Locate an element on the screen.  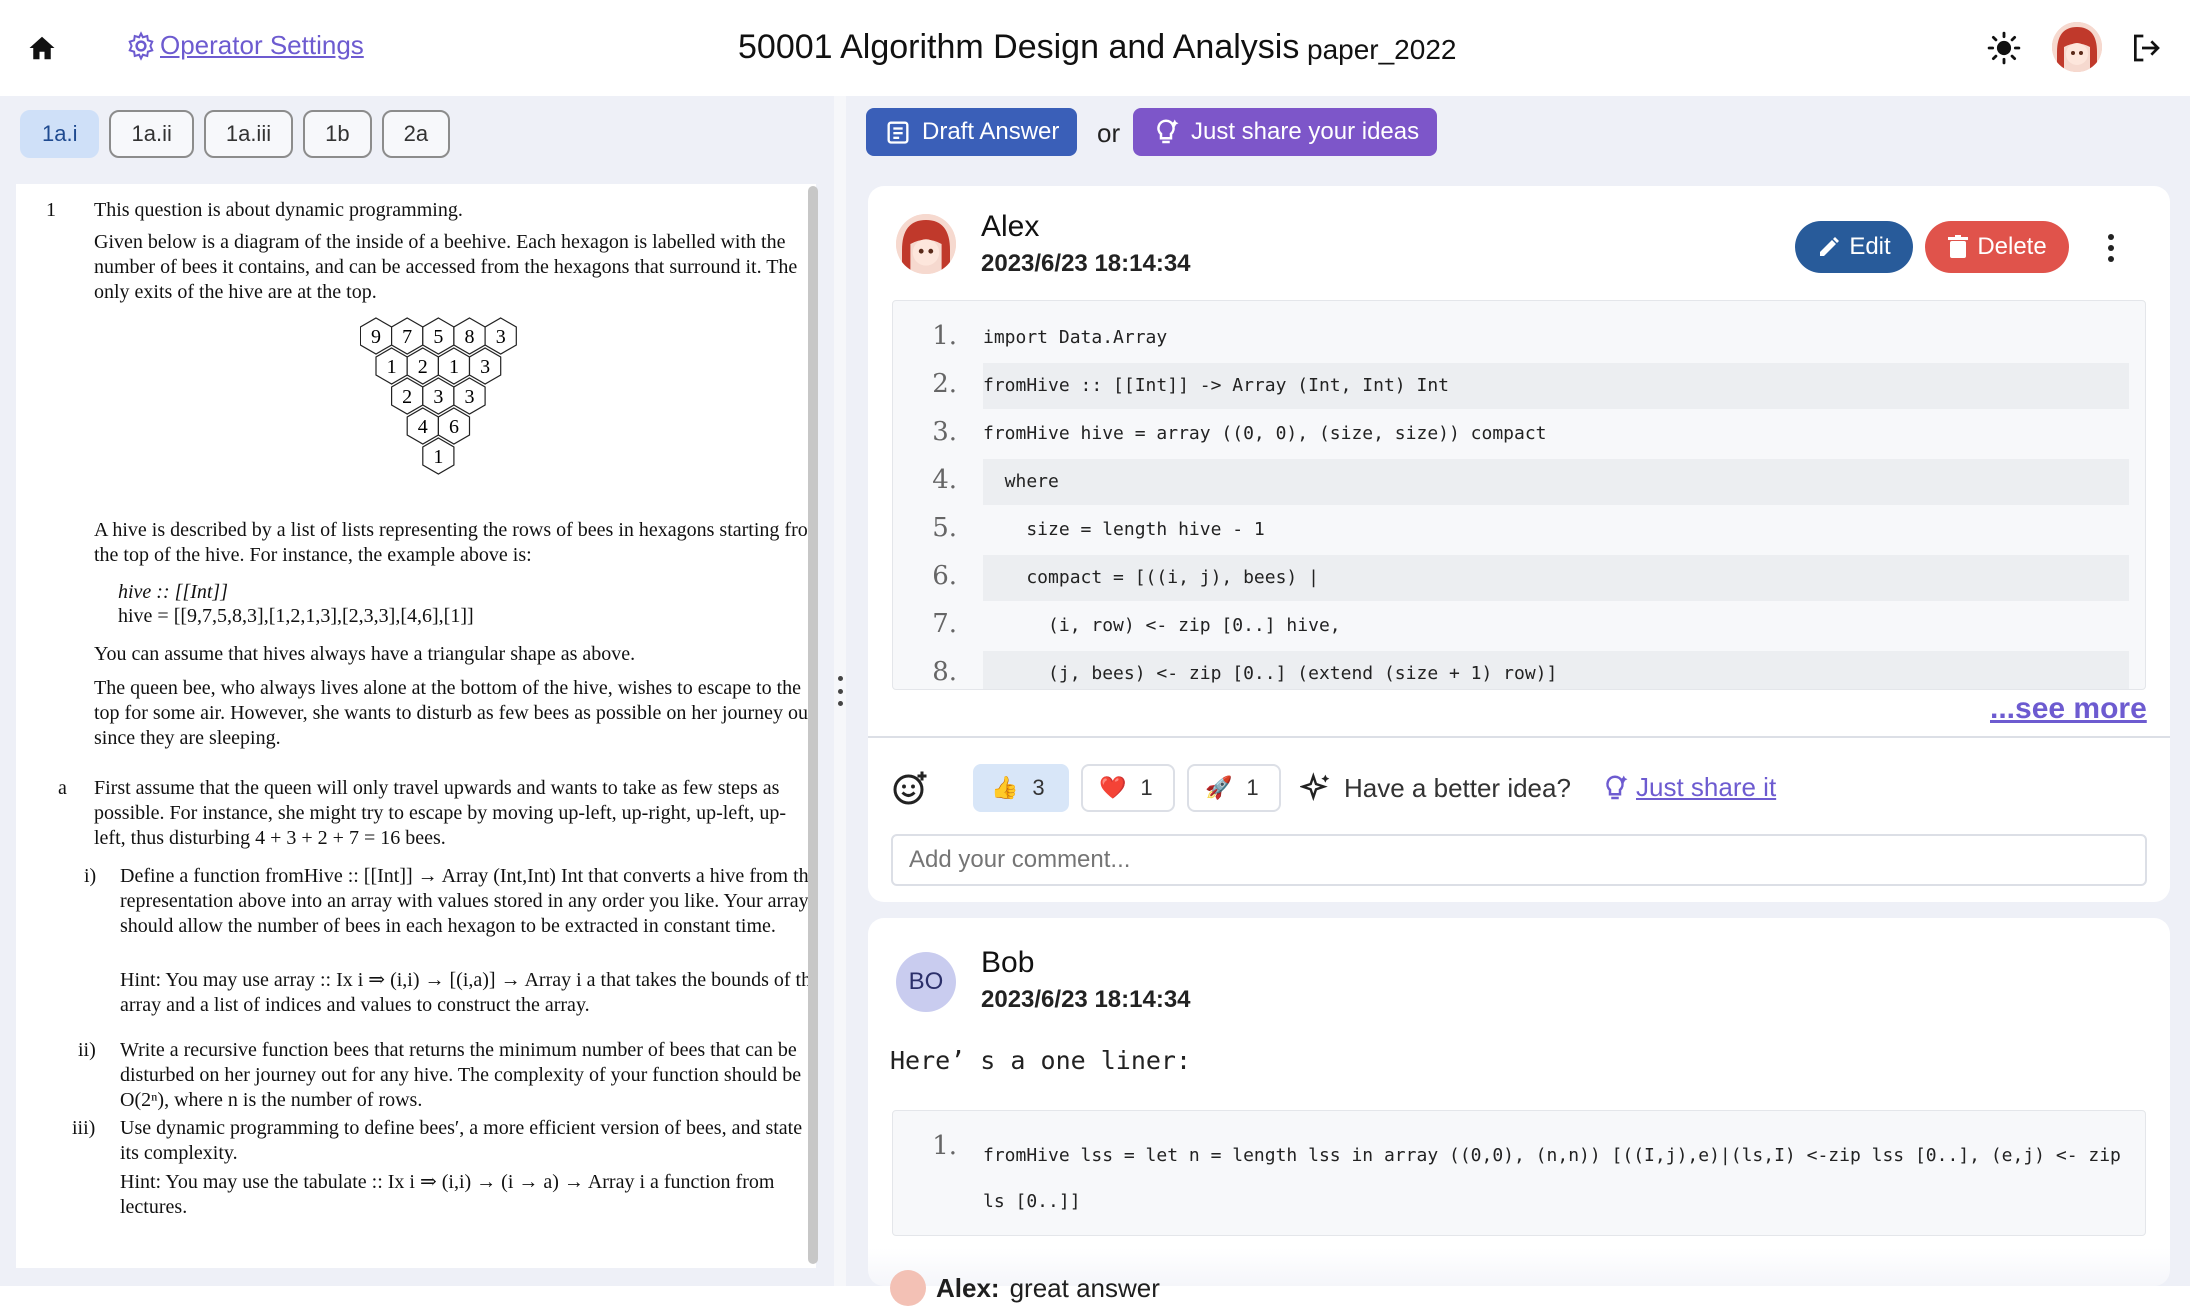
part-i-label: i) is located at coordinates (90, 876).